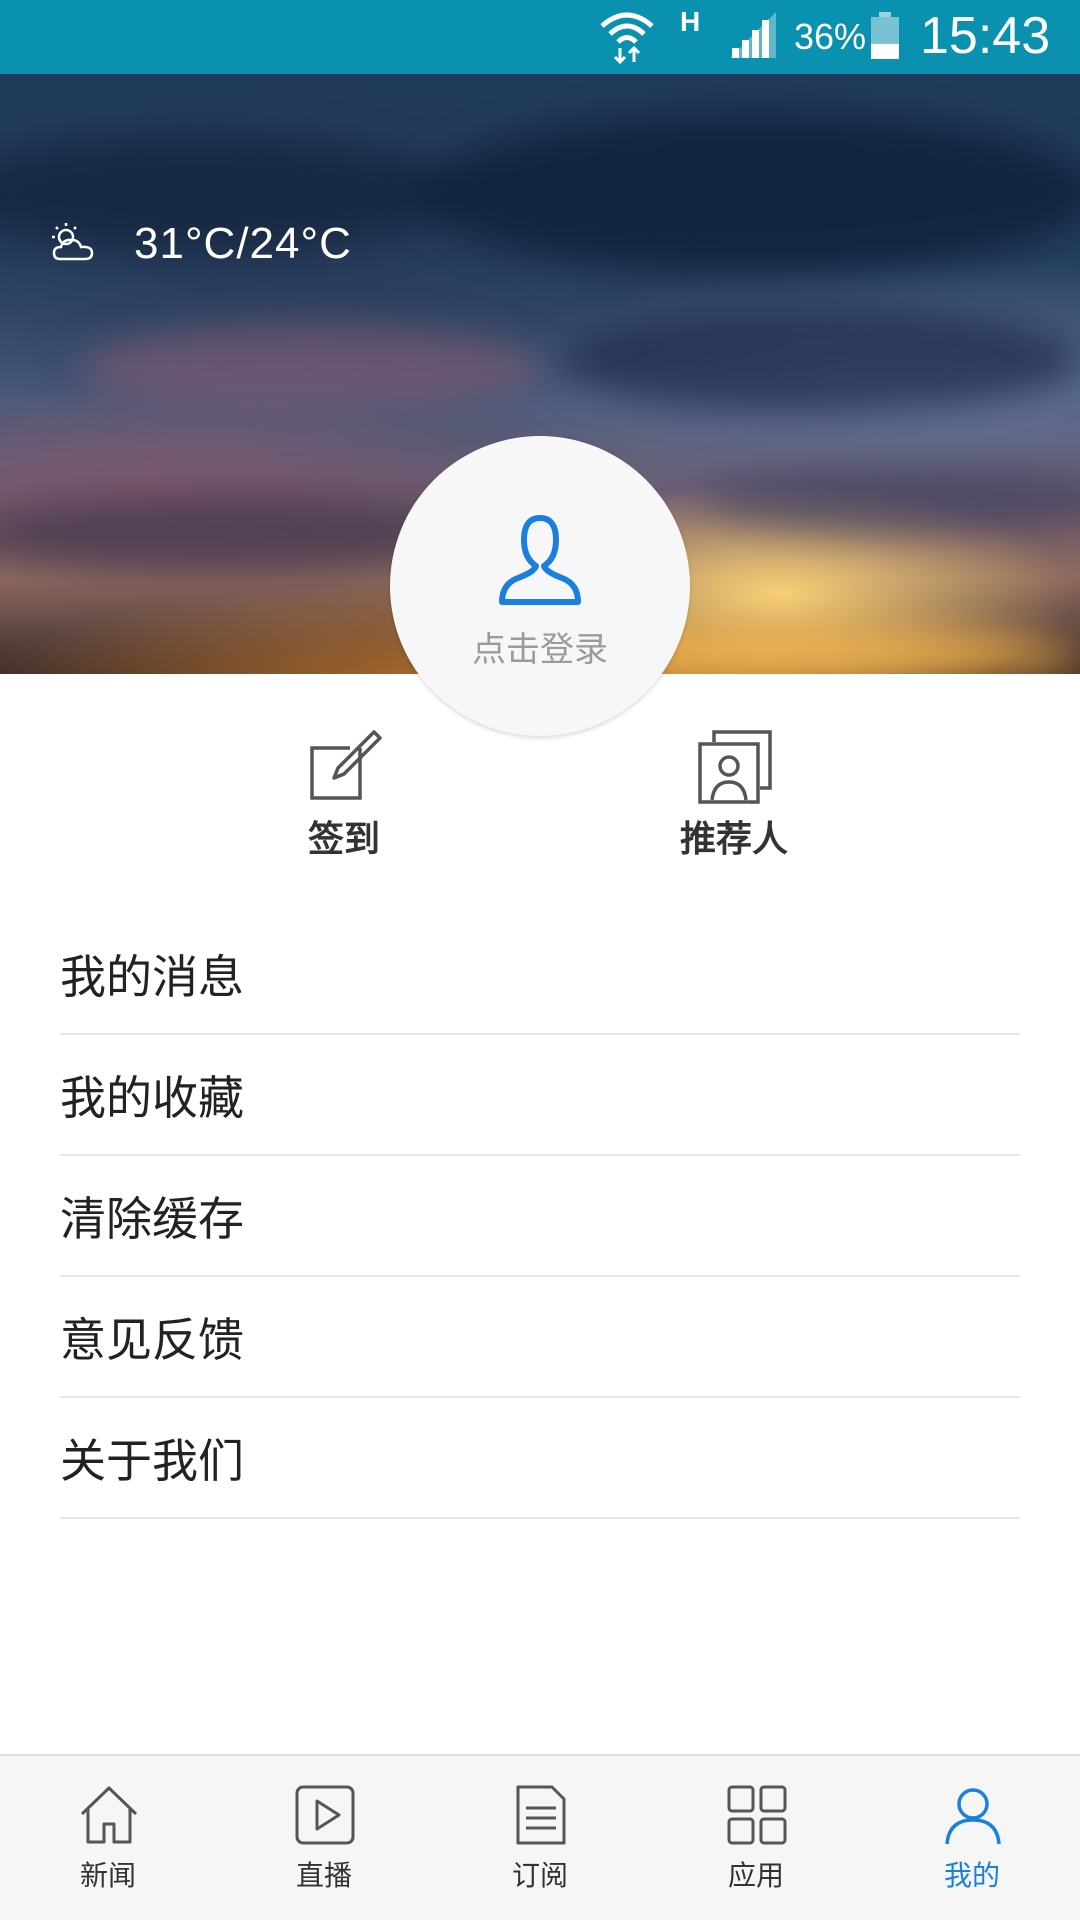 The image size is (1080, 1920). Describe the element at coordinates (735, 767) in the screenshot. I see `contacts-icon` at that location.